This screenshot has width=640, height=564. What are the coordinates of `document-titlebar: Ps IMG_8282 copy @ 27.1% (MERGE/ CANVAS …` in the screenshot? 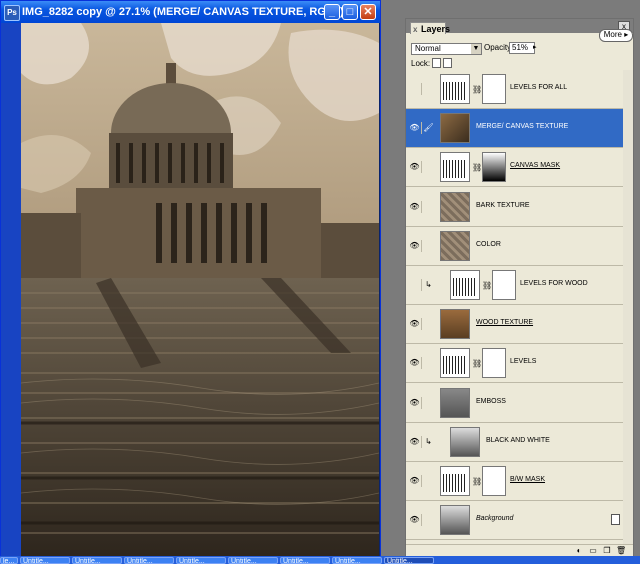 It's located at (190, 12).